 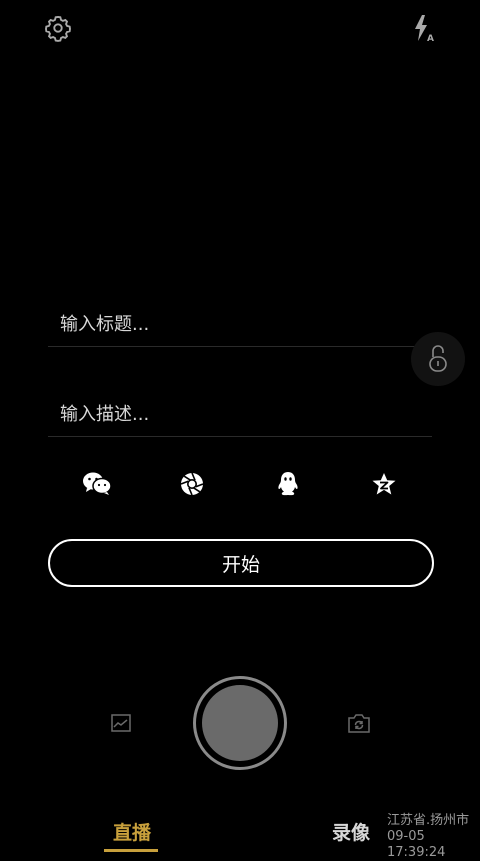 I want to click on title-input, so click(x=240, y=324).